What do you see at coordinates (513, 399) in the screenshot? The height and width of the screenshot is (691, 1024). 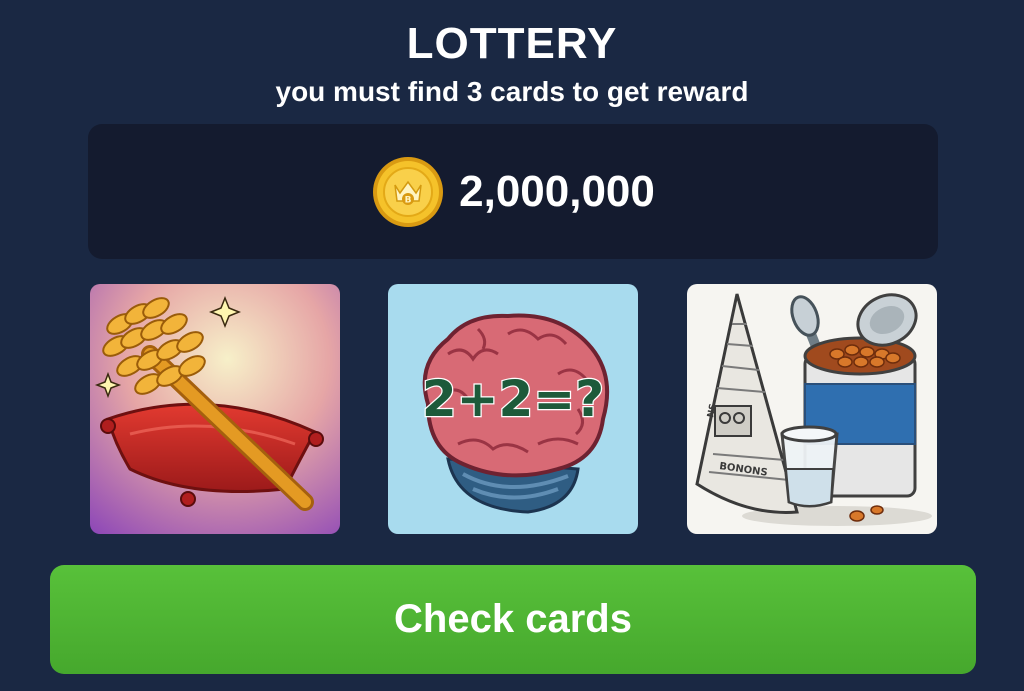 I see `brain-math-text: 2+2=?` at bounding box center [513, 399].